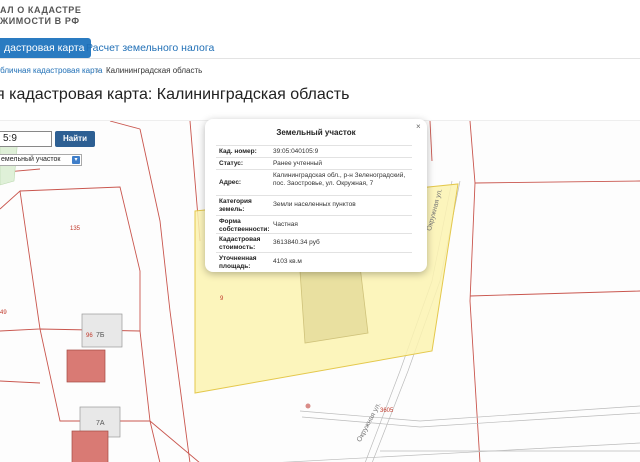 This screenshot has width=640, height=462. I want to click on info-row-ownership: Форма собственности: Частная, so click(314, 224).